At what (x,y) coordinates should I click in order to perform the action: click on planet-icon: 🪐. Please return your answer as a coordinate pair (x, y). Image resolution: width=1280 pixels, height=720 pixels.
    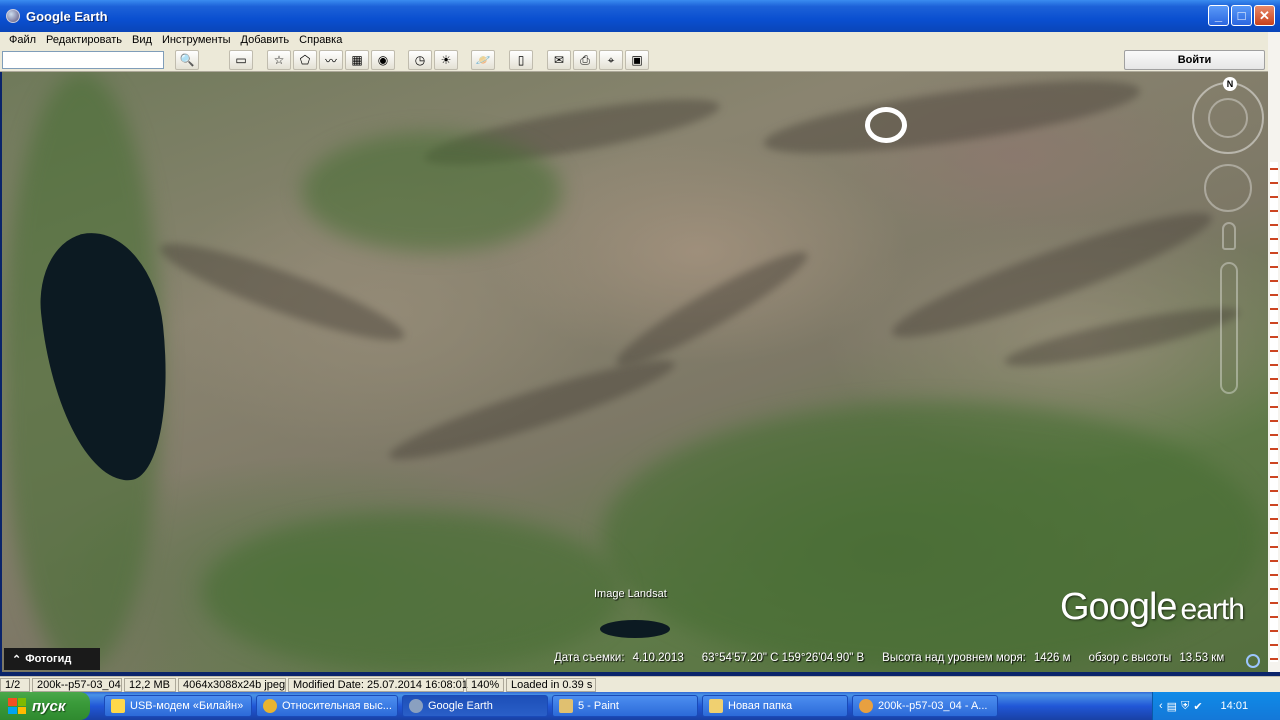
    Looking at the image, I should click on (483, 60).